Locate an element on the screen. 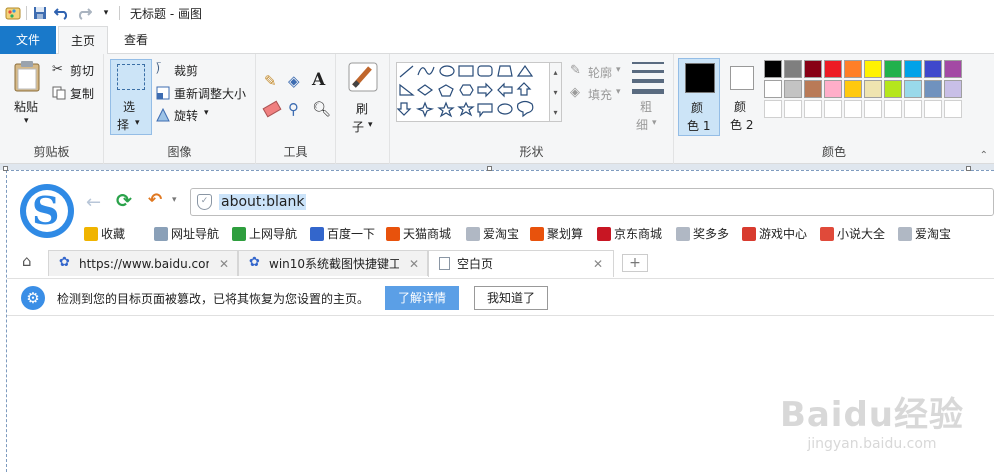 The height and width of the screenshot is (472, 994). color1-label-2: 色 1 is located at coordinates (699, 126).